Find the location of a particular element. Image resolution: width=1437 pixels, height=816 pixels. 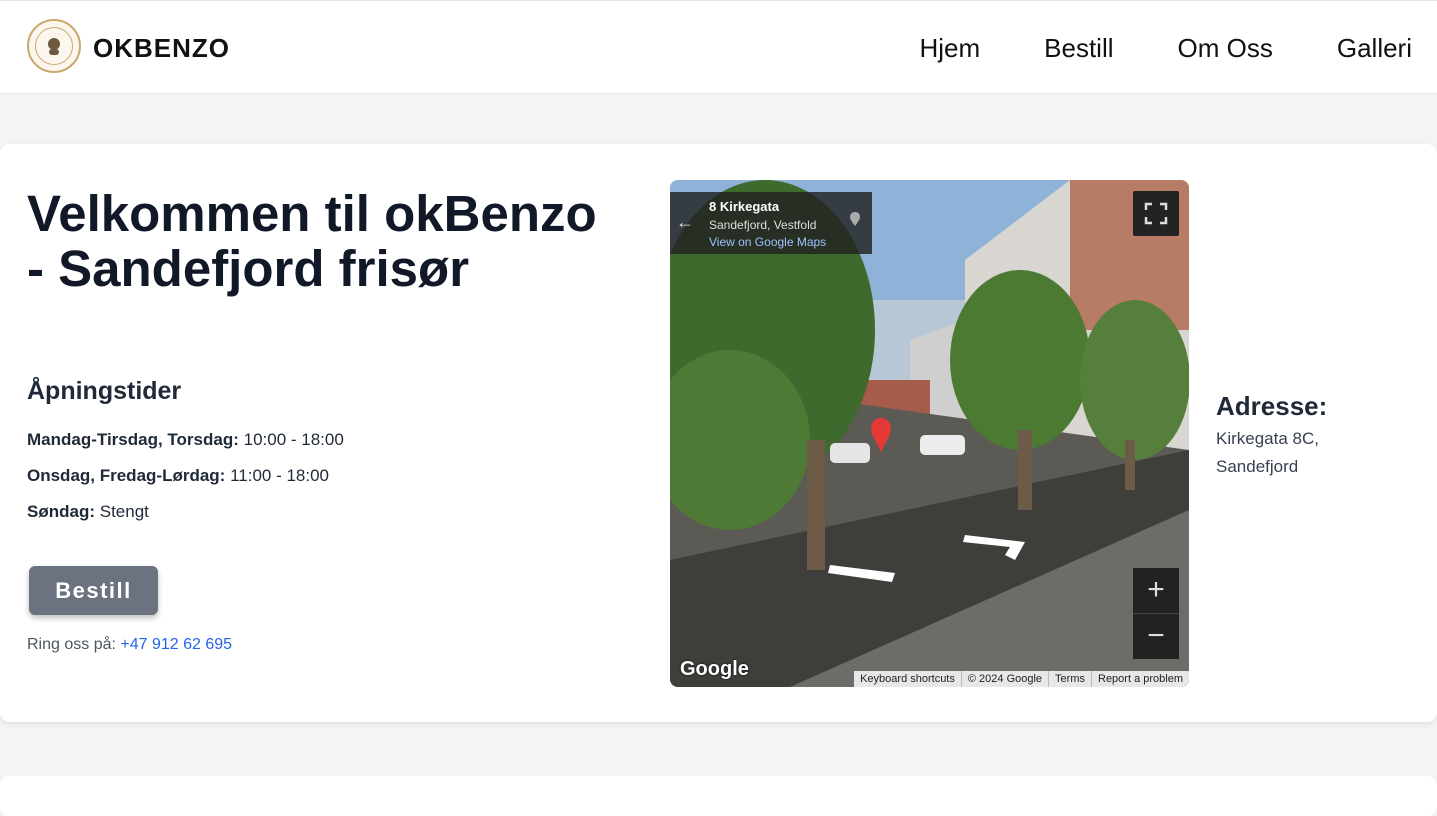

hours-time: 11:00 - 18:00 is located at coordinates (280, 475).